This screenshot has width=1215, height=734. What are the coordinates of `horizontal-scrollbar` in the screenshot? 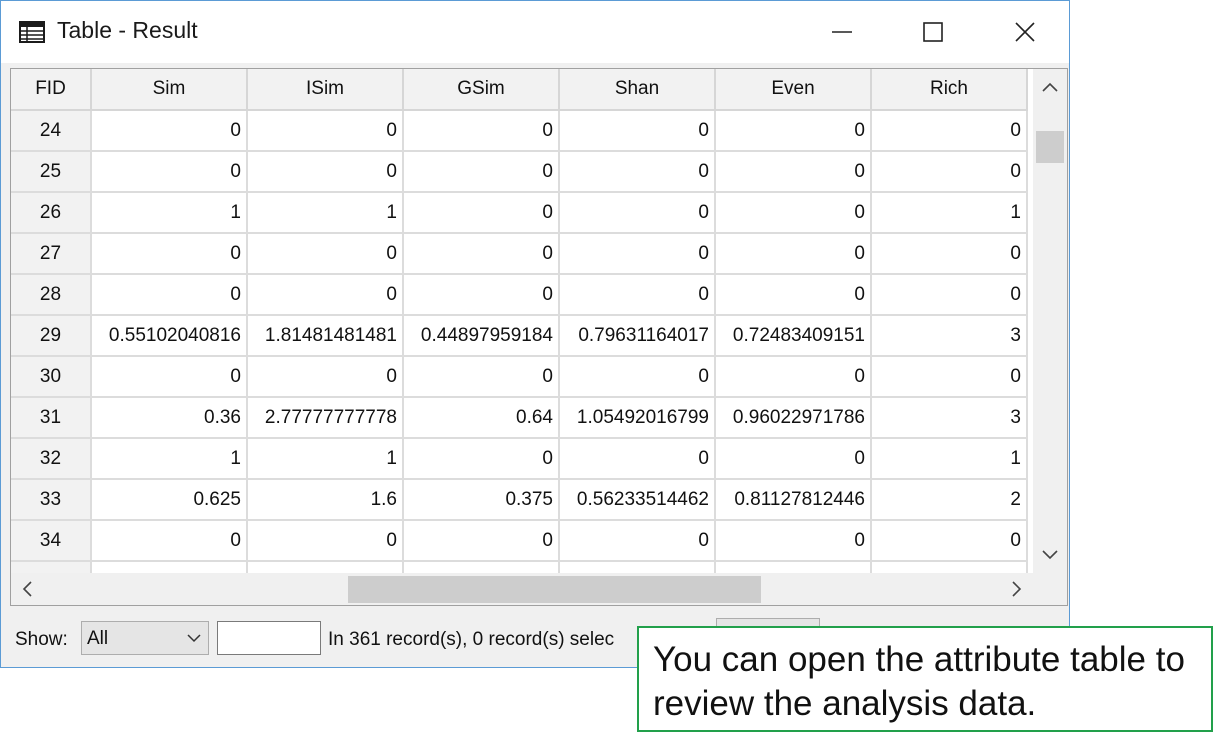 It's located at (522, 589).